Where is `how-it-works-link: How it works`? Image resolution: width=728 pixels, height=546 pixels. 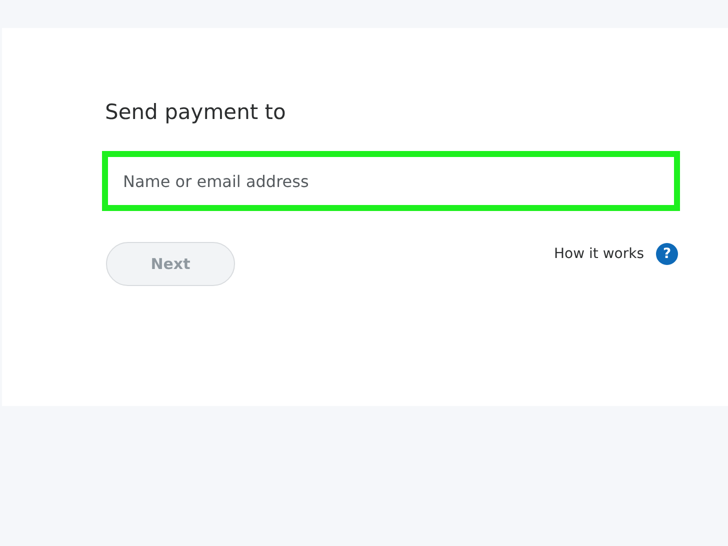 how-it-works-link: How it works is located at coordinates (599, 254).